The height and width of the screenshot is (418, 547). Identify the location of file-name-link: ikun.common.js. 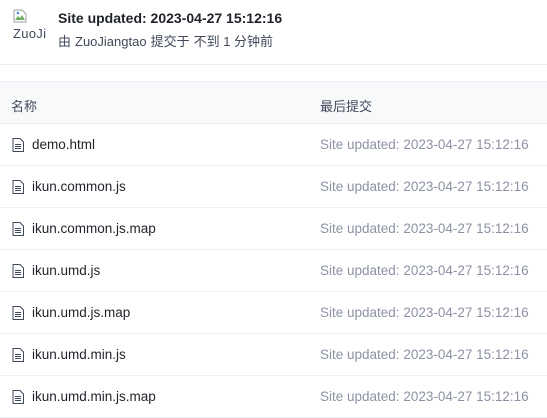
(79, 186).